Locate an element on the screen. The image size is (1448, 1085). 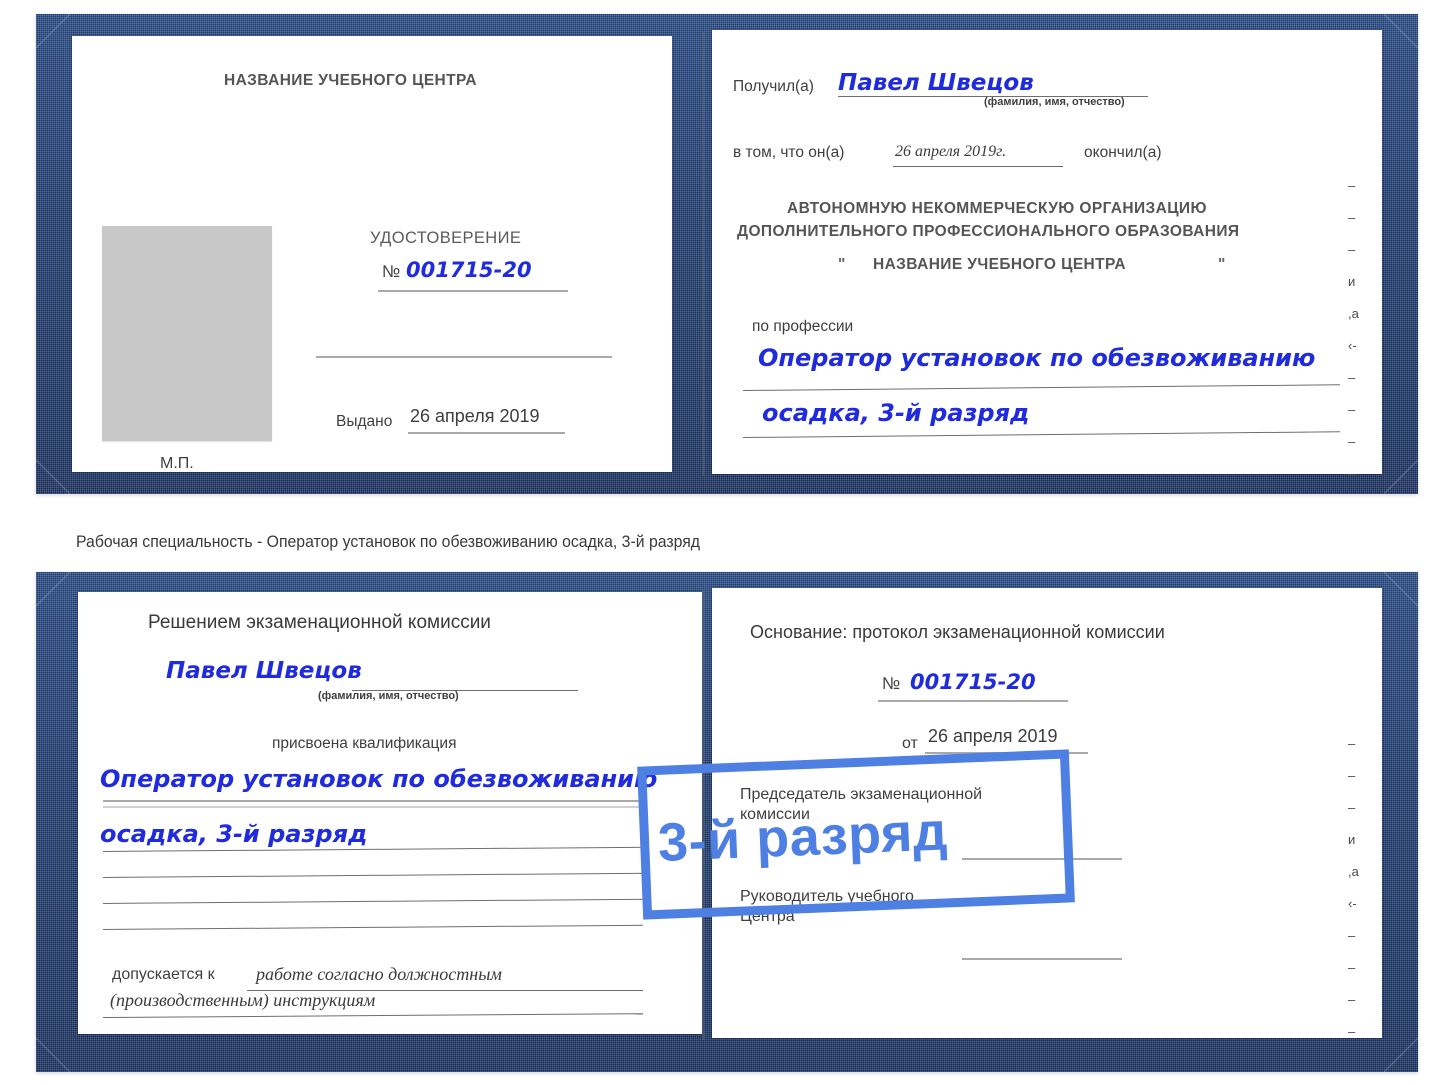
from-date-value: 26 апреля 2019 is located at coordinates (993, 736).